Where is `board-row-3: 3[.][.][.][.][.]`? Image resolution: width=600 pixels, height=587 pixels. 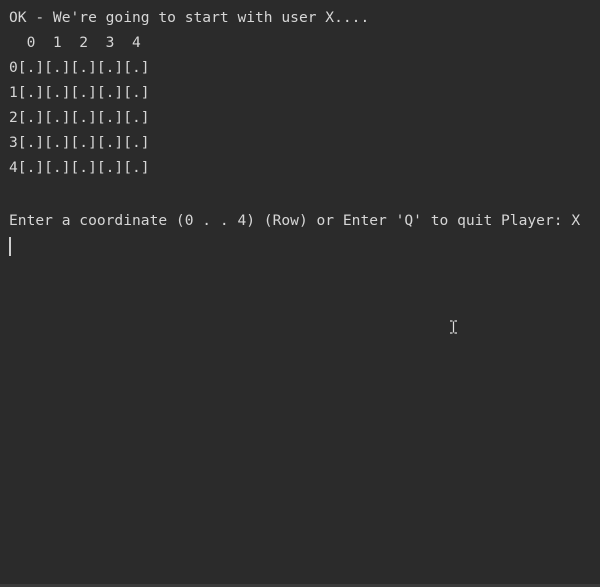 board-row-3: 3[.][.][.][.][.] is located at coordinates (79, 142).